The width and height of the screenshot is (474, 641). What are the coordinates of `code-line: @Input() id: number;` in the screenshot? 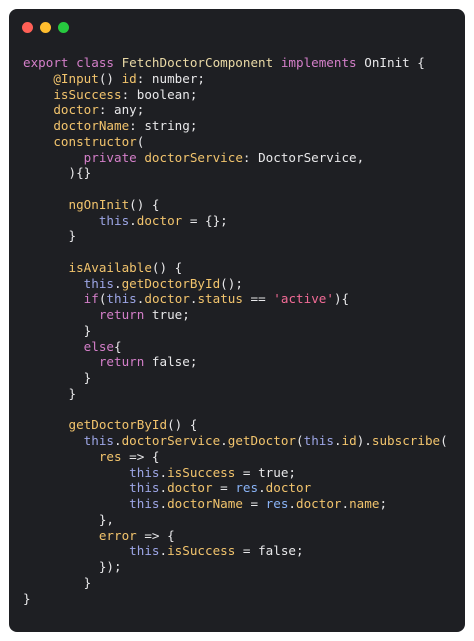 It's located at (242, 79).